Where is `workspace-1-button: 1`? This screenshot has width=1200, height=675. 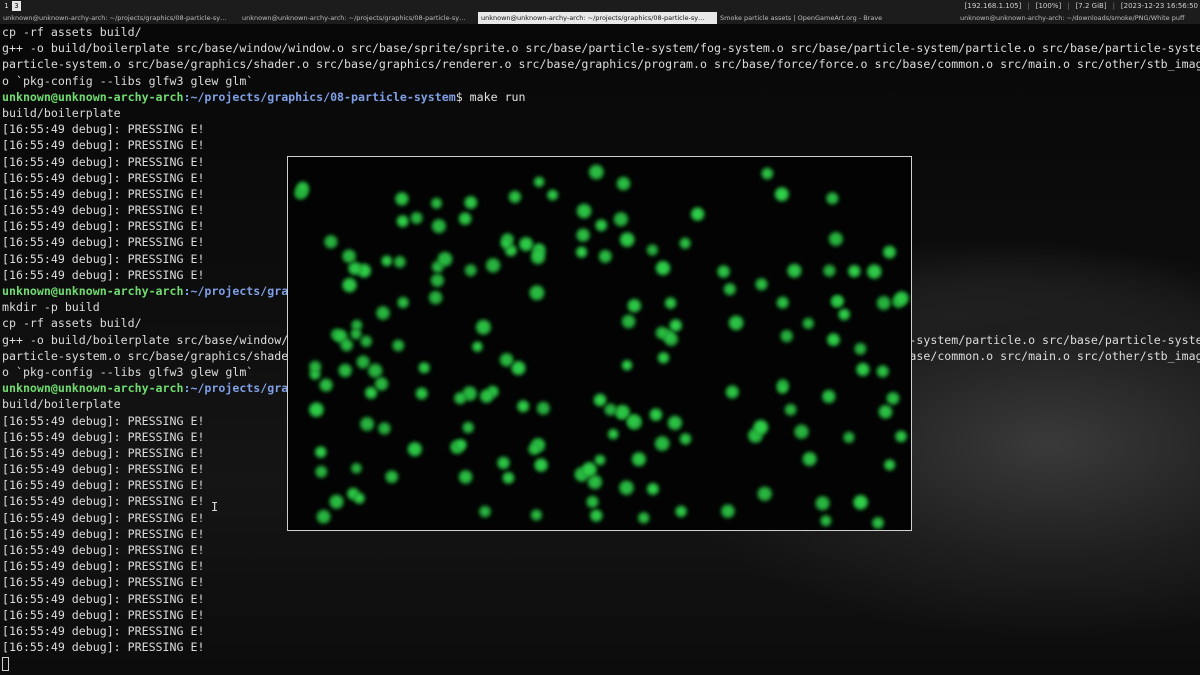 workspace-1-button: 1 is located at coordinates (6, 6).